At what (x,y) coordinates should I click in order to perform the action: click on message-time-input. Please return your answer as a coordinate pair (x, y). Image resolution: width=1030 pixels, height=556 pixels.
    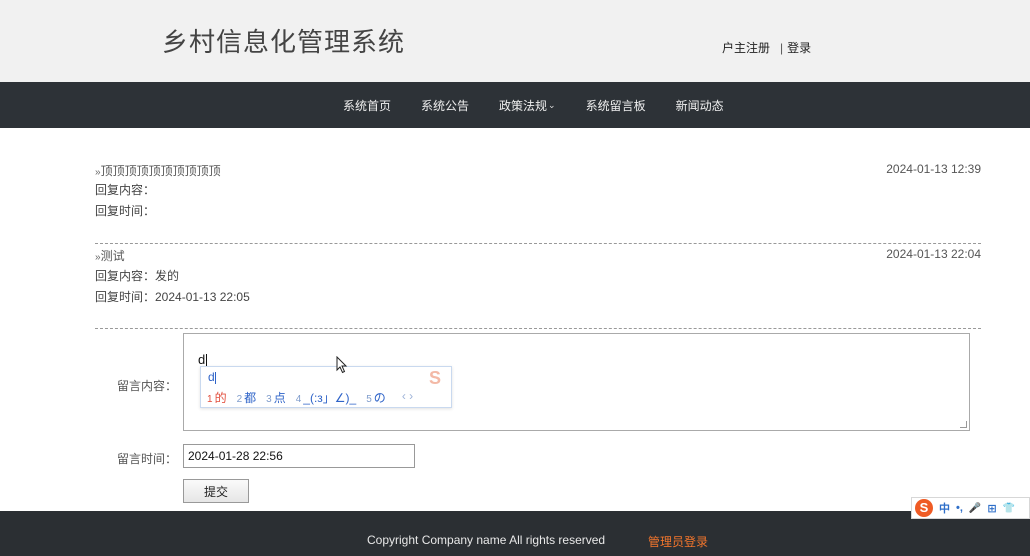
    Looking at the image, I should click on (299, 456).